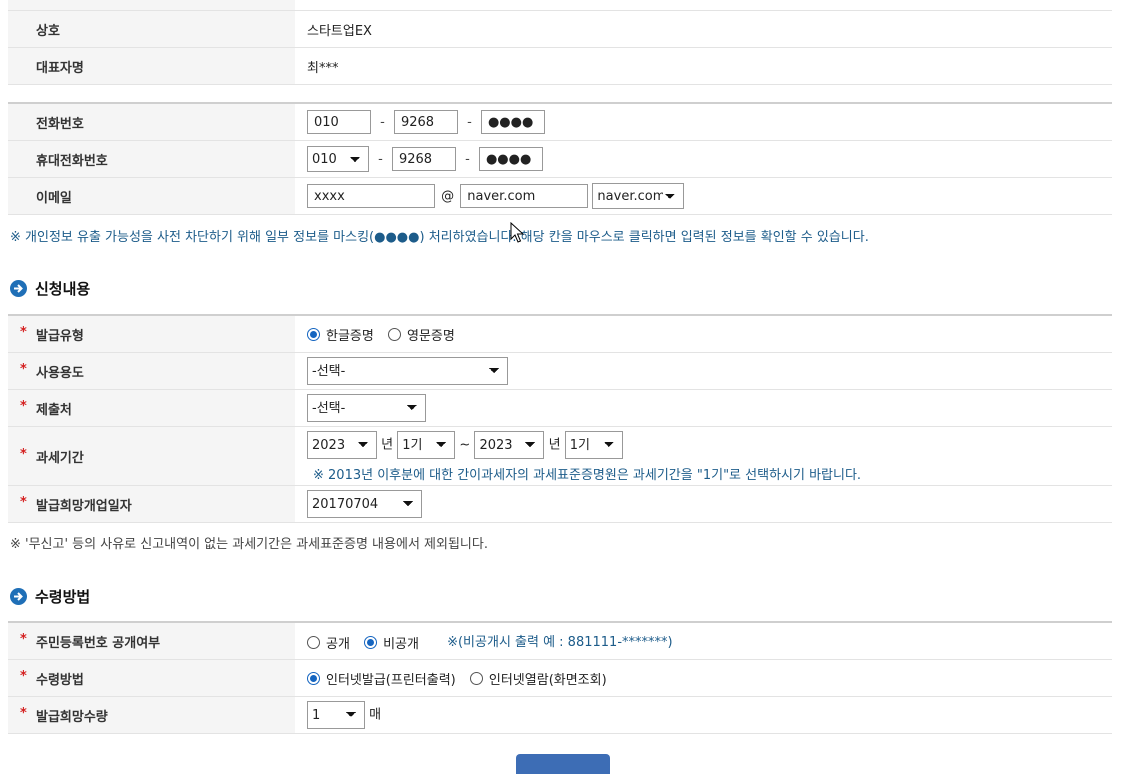  Describe the element at coordinates (703, 29) in the screenshot. I see `company-value: 스타트업EX` at that location.